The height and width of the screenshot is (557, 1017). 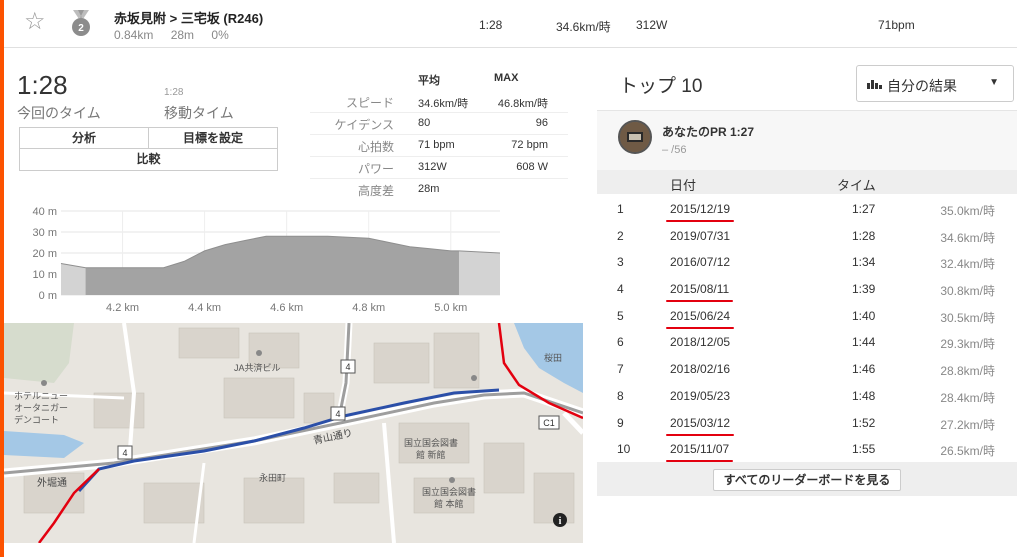 What do you see at coordinates (807, 394) in the screenshot?
I see `leaderboard-row: 8 2019/05/23 1:48 28.4km/時` at bounding box center [807, 394].